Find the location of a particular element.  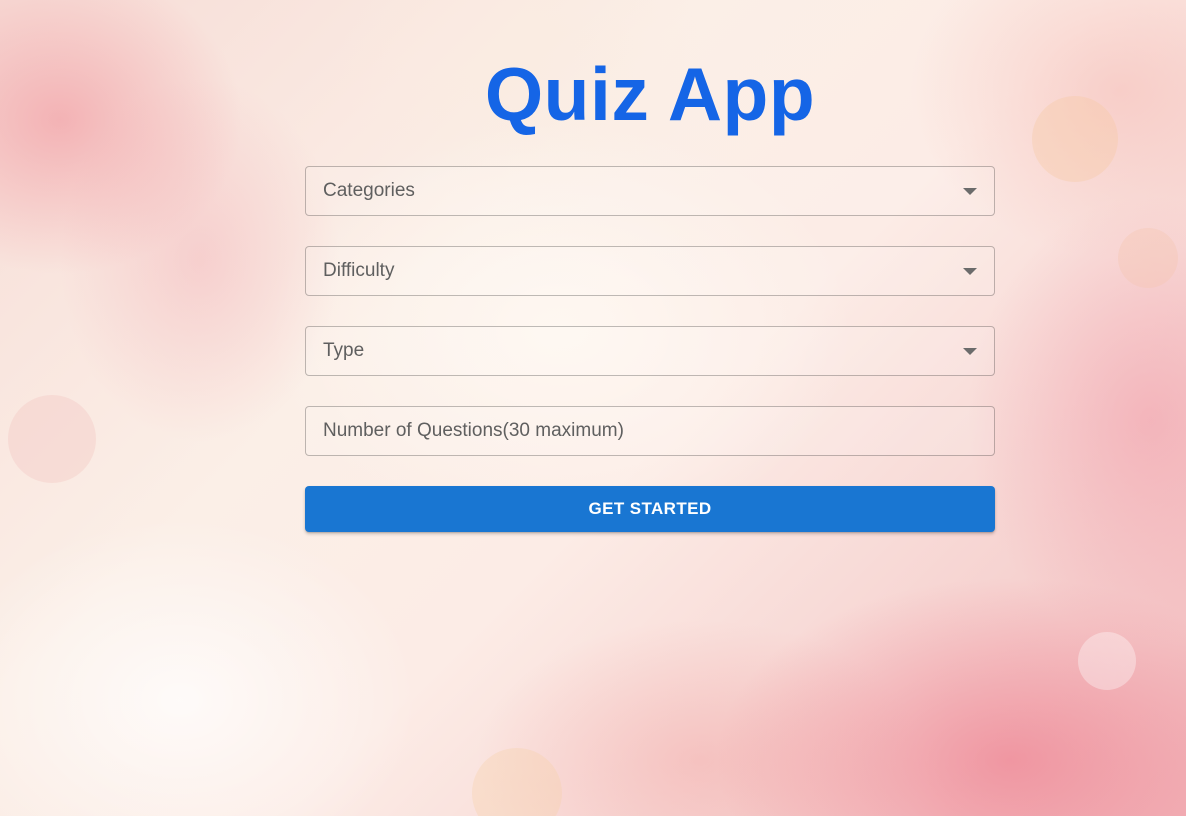

type-select: Type is located at coordinates (650, 351).